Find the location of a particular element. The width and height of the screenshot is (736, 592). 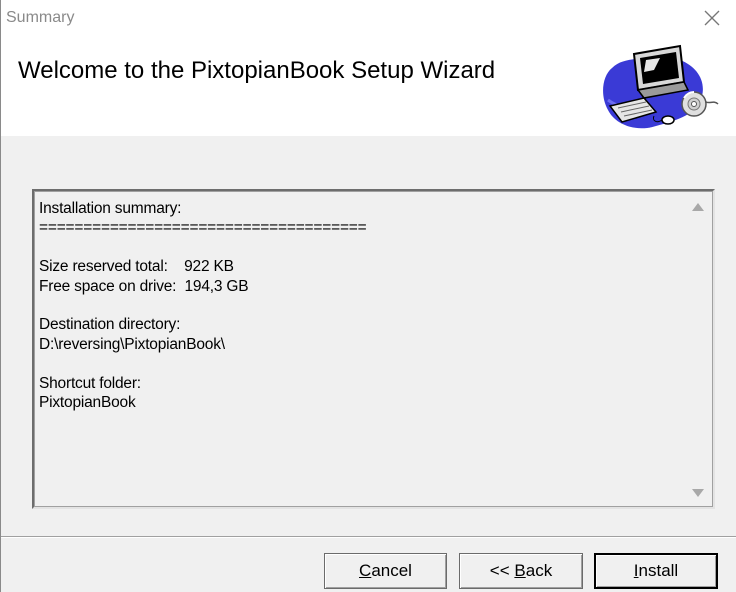

back-mnemonic: B is located at coordinates (520, 570).